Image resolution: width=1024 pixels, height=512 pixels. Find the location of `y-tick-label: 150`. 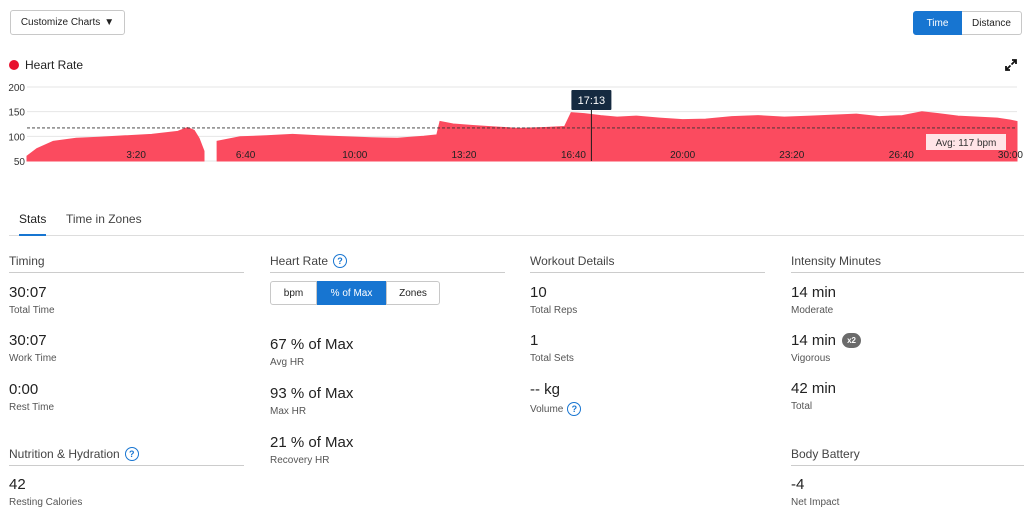

y-tick-label: 150 is located at coordinates (16, 113).